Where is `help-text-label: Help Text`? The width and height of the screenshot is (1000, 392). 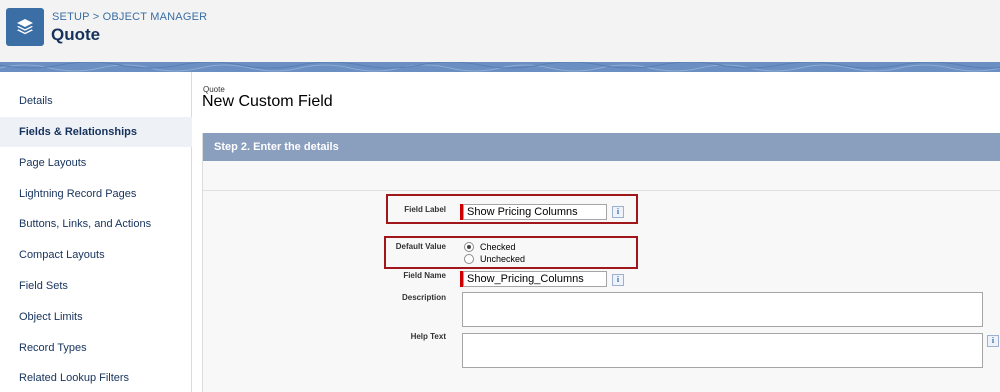
help-text-label: Help Text is located at coordinates (428, 336).